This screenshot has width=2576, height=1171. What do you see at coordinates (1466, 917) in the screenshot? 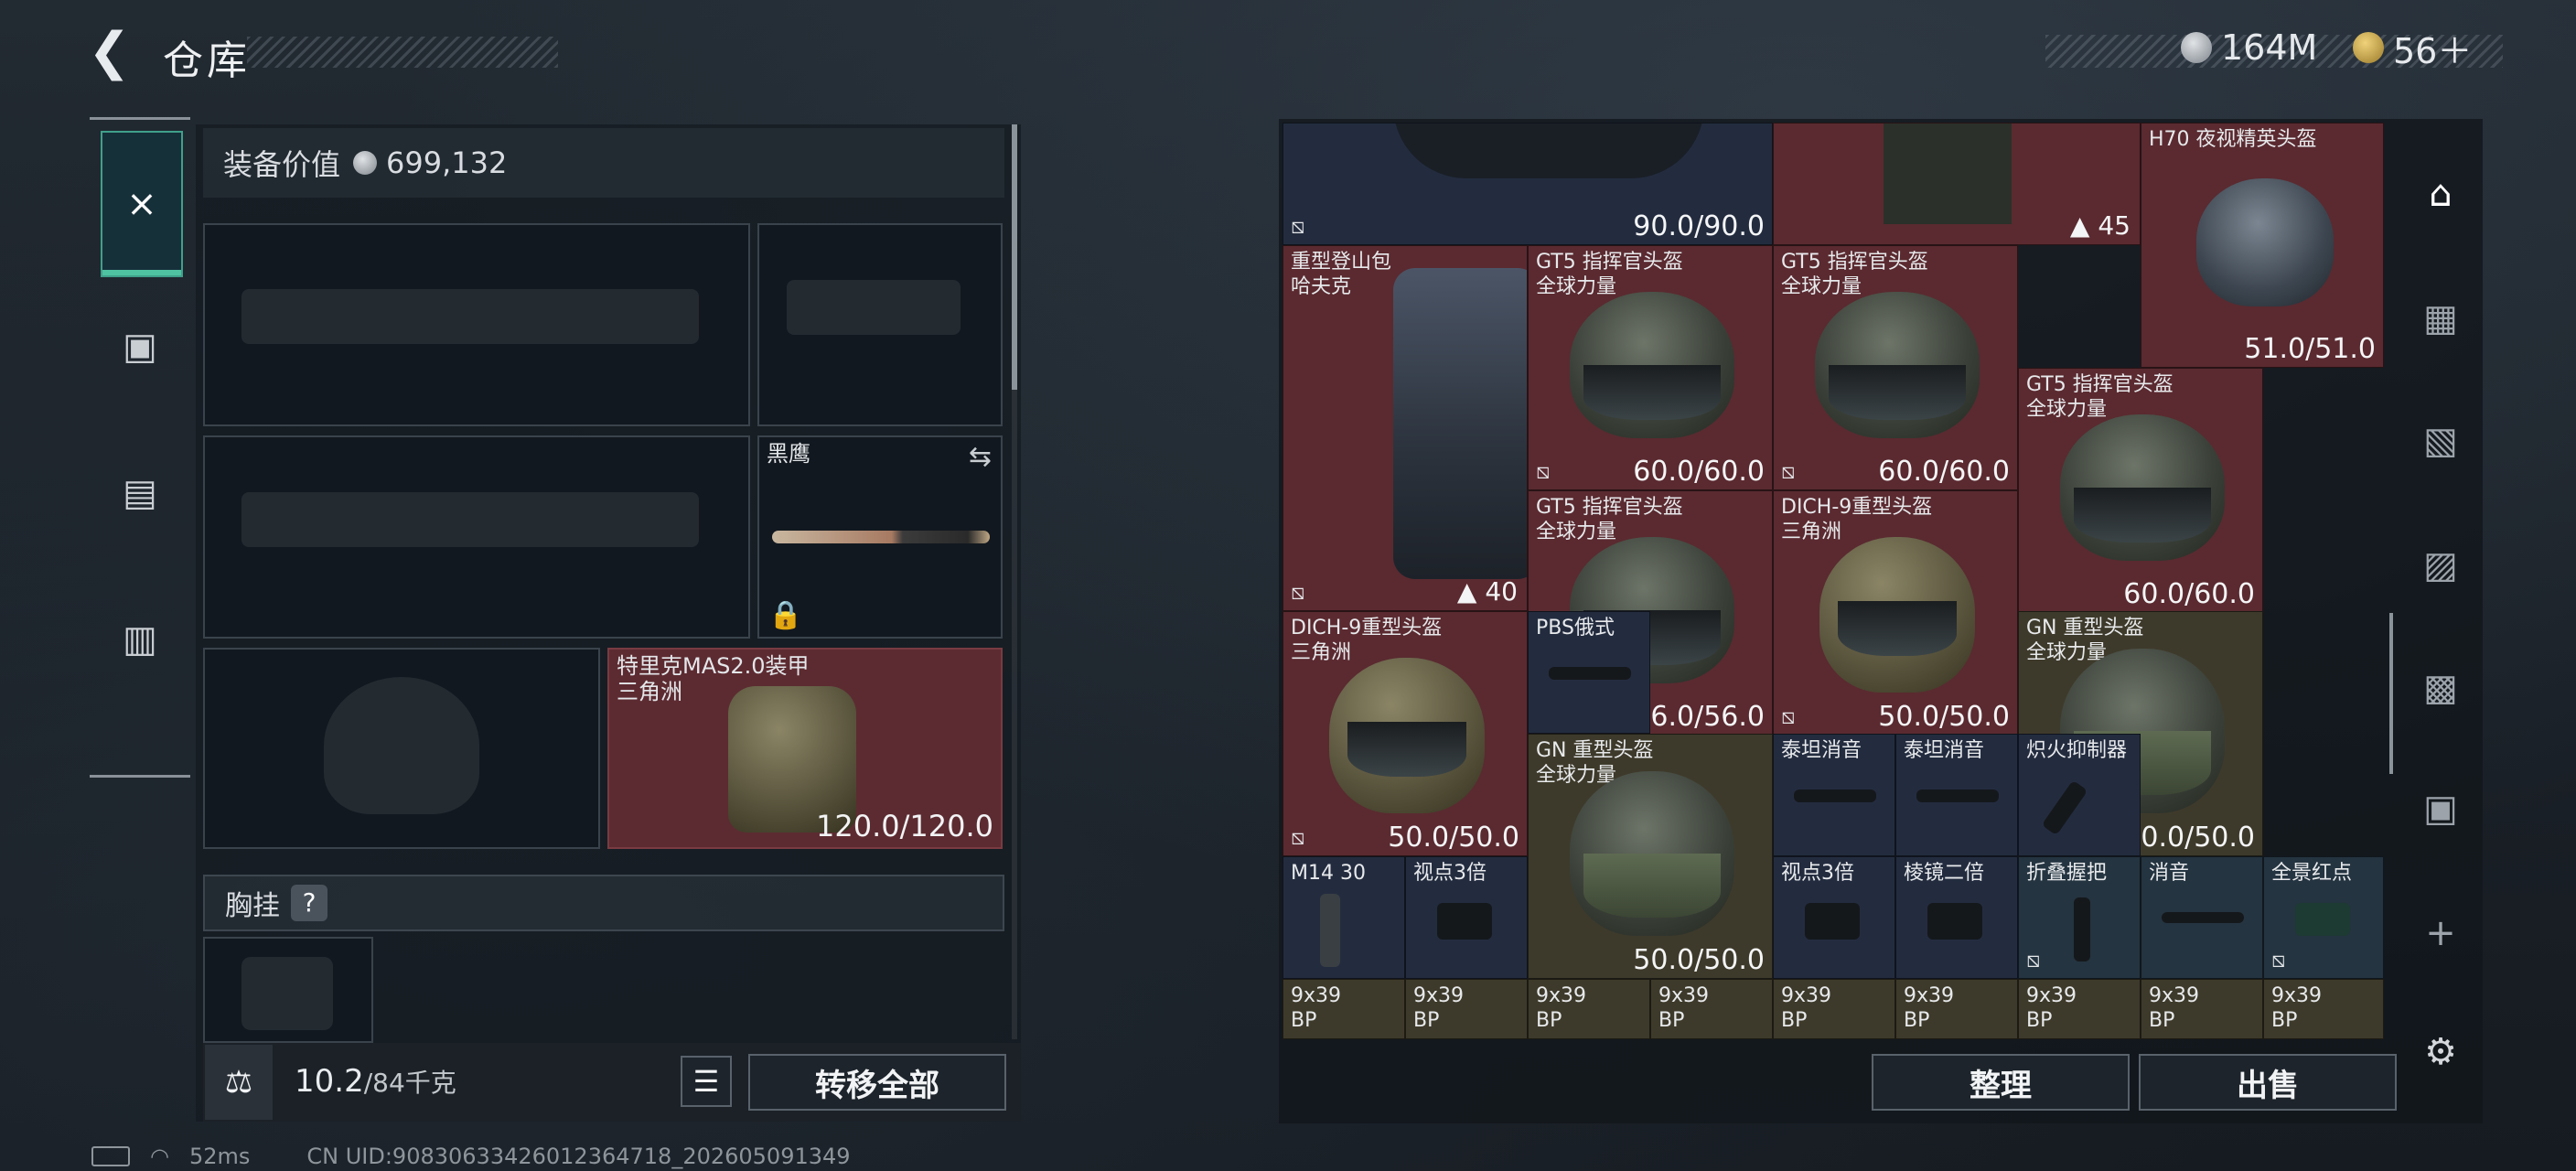
I see `stash-item-scope-3x-1: 视点3倍` at bounding box center [1466, 917].